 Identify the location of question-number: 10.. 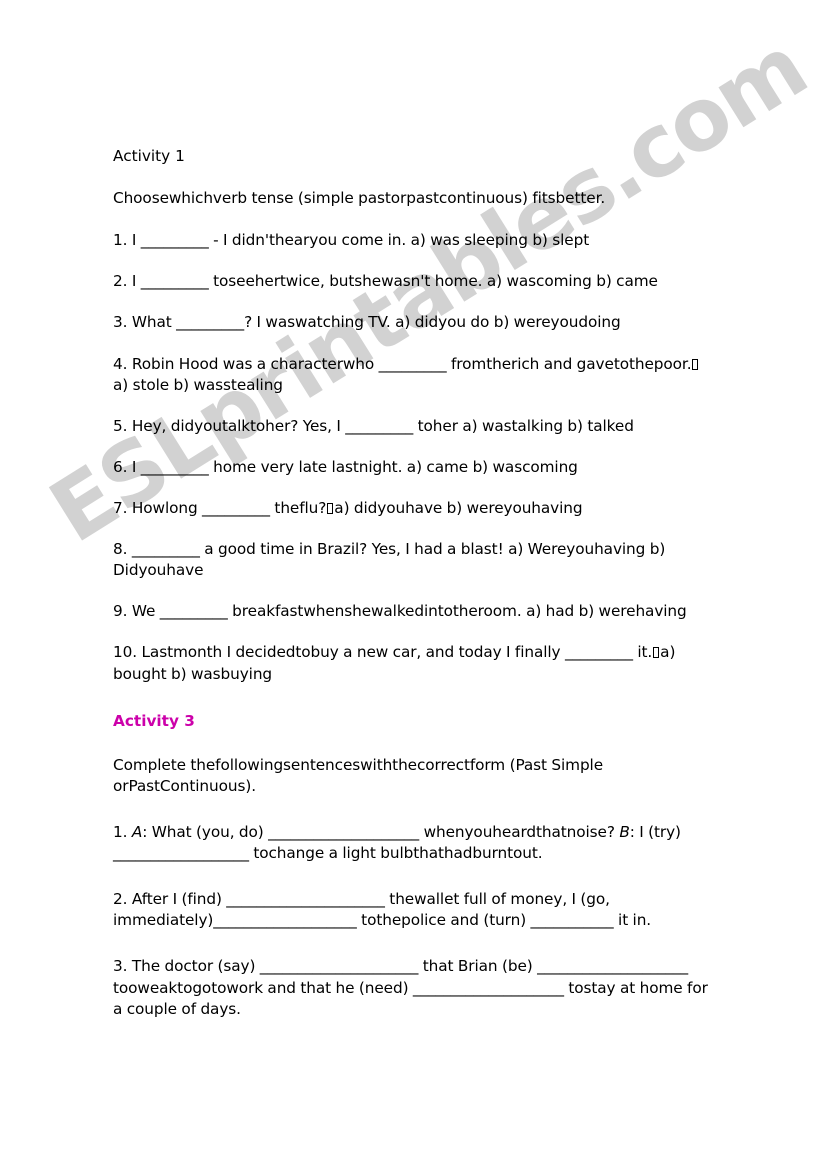
(125, 652).